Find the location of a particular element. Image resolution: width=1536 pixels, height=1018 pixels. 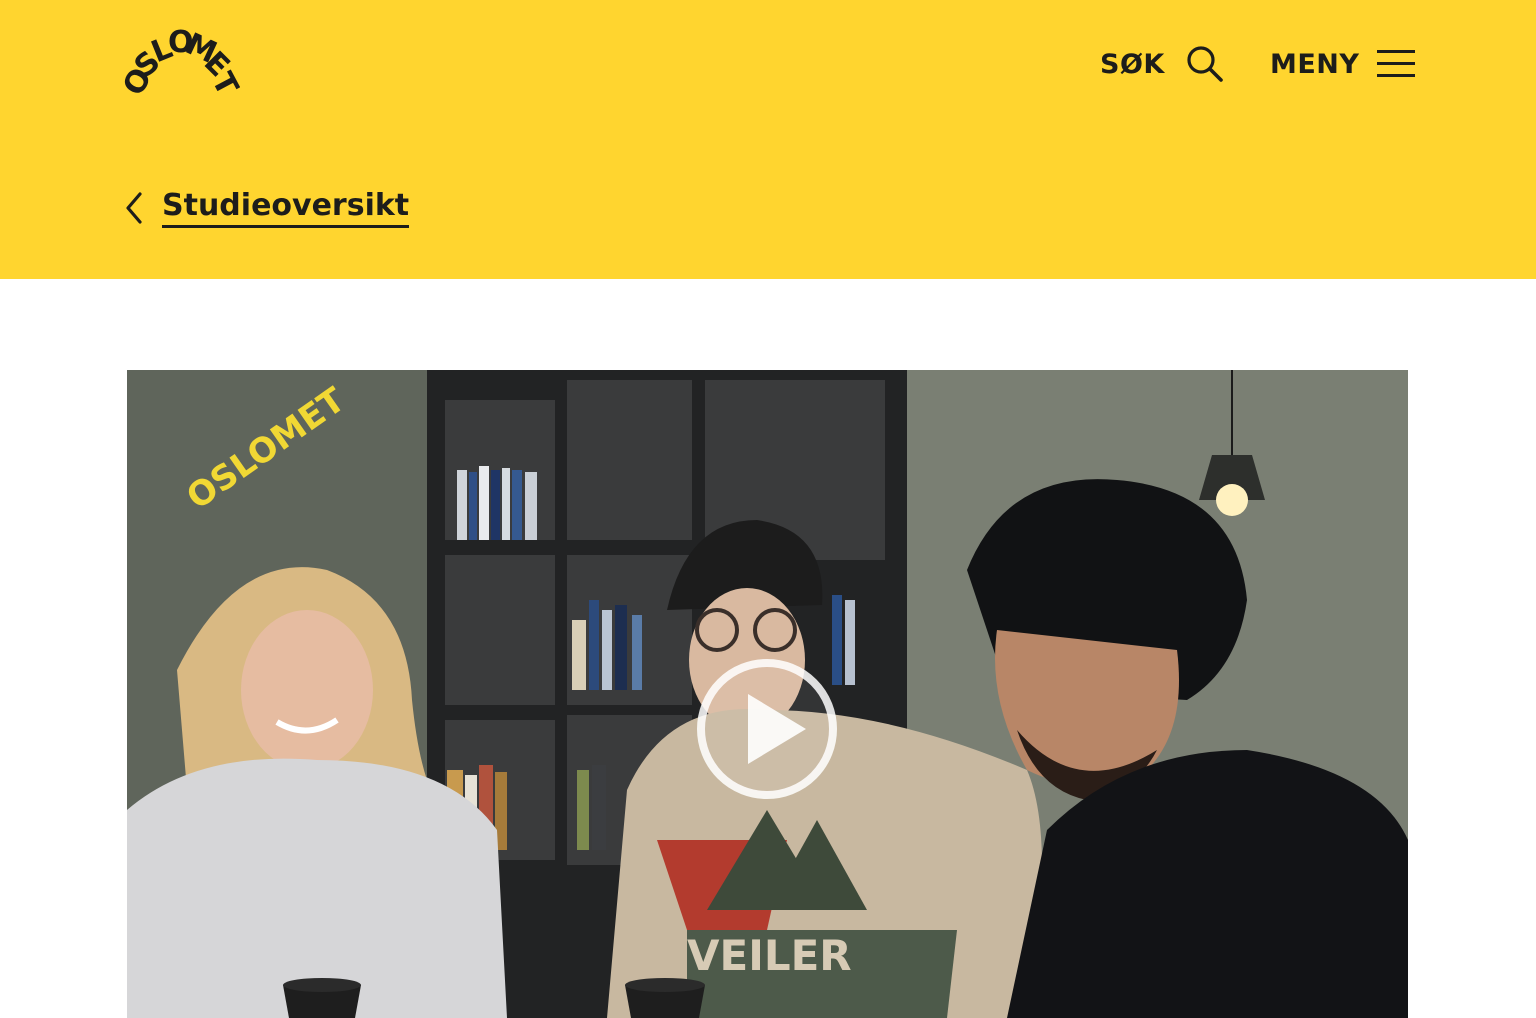

search-button: SØK is located at coordinates (1162, 64).